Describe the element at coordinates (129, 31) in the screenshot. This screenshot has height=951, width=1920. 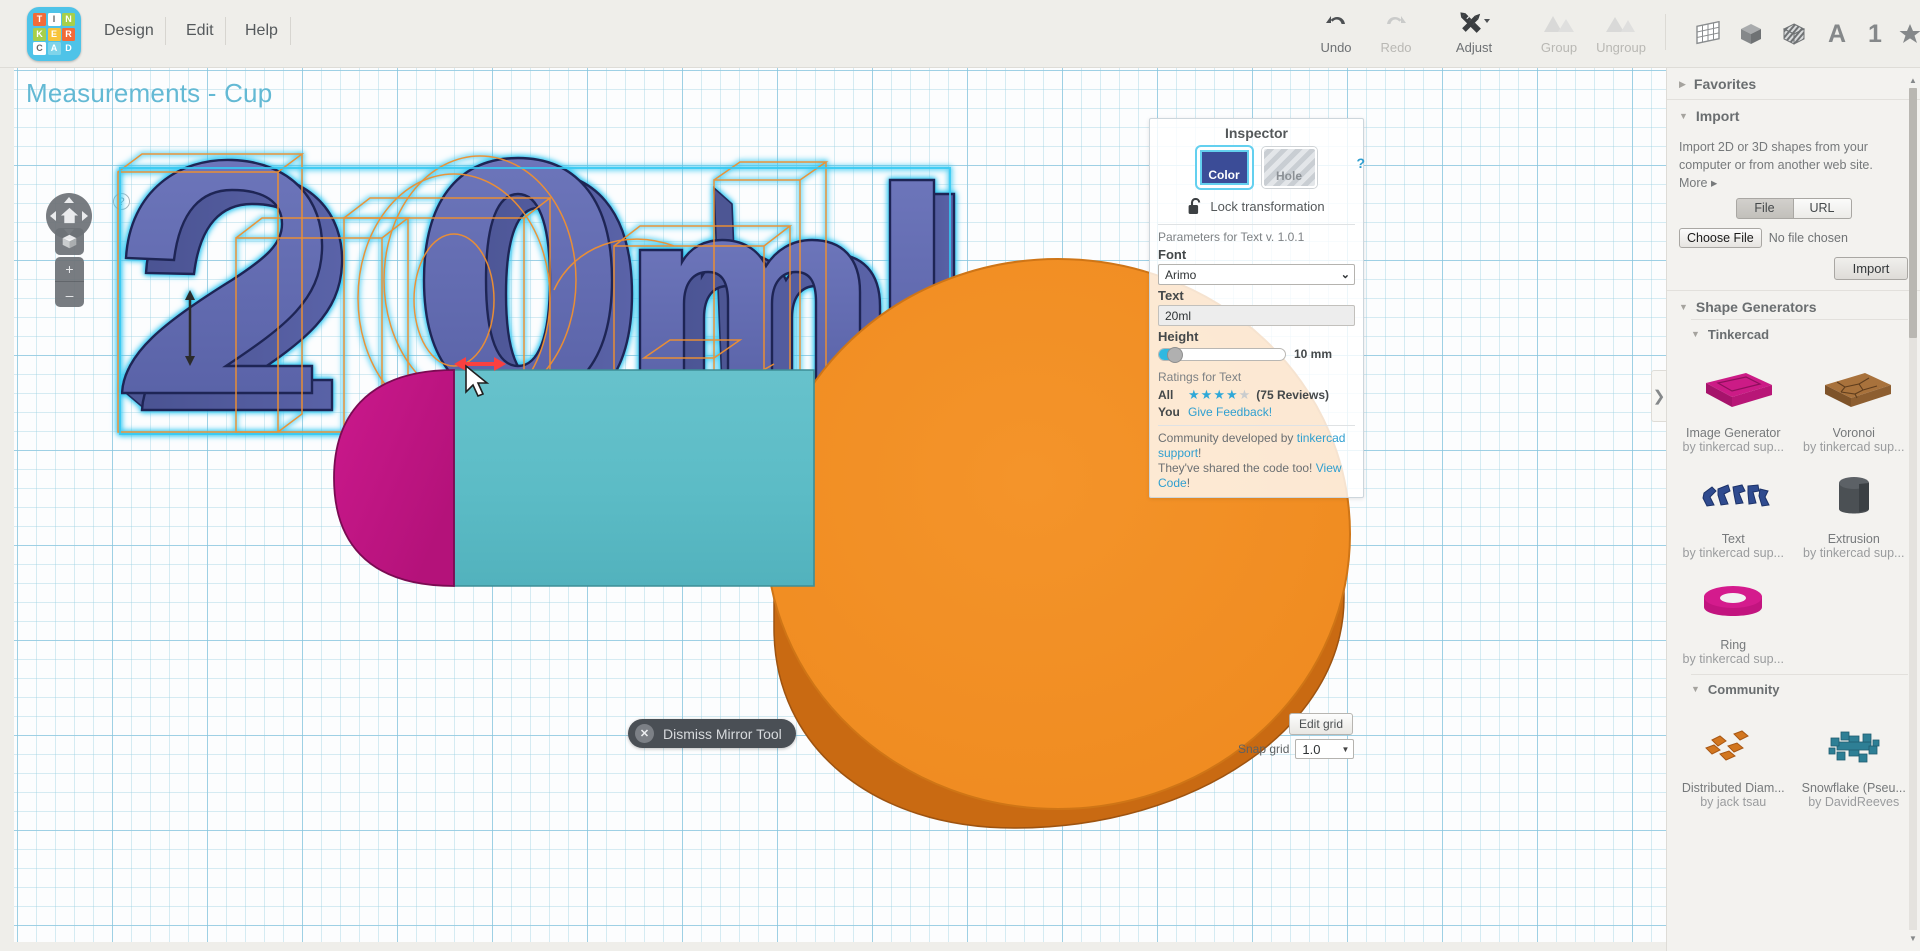
I see `menu-design: Design` at that location.